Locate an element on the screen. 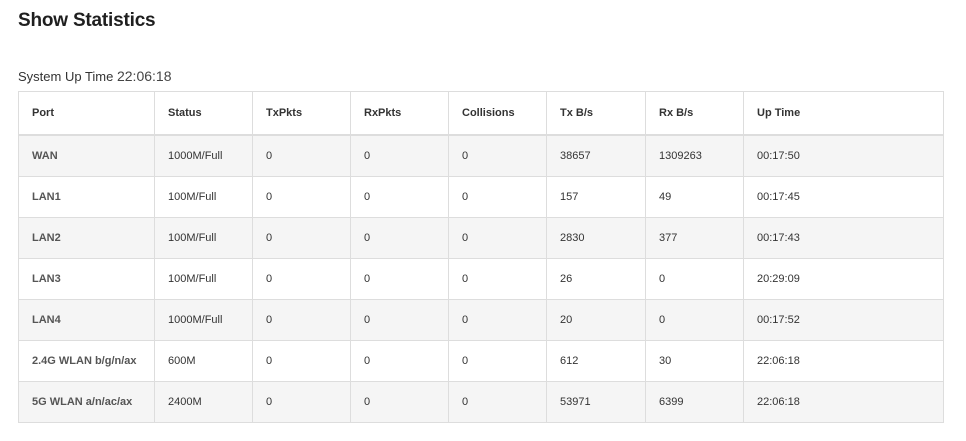 This screenshot has width=966, height=441. table-row: LAN1 100M/Full 0 0 0 157 49 00:17:45 is located at coordinates (481, 197).